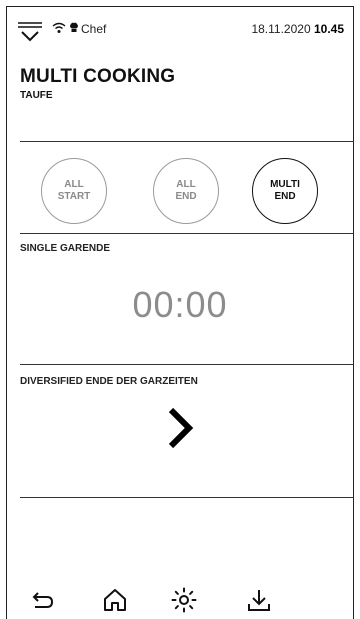 The width and height of the screenshot is (360, 619). What do you see at coordinates (184, 600) in the screenshot?
I see `brightness-icon` at bounding box center [184, 600].